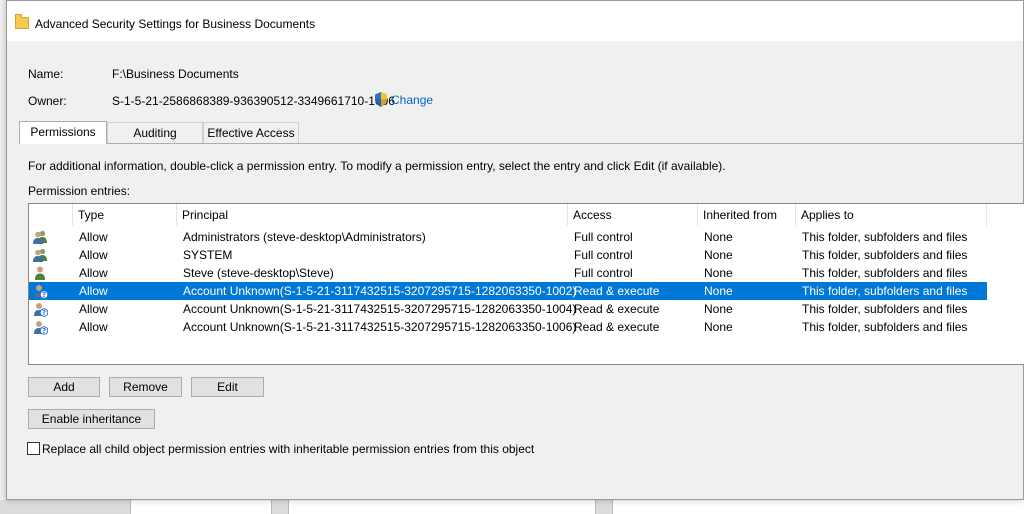 The height and width of the screenshot is (514, 1024). I want to click on column-header-applies-to: Applies to, so click(891, 215).